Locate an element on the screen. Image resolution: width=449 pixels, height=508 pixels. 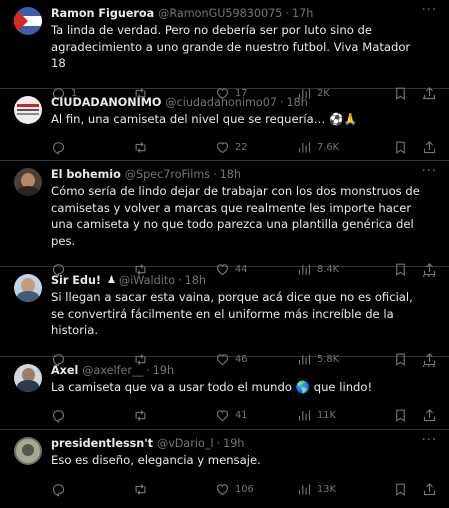
tweet-header: CIUDADANONIMO @ciudadanonimo07 · 18h is located at coordinates (245, 103).